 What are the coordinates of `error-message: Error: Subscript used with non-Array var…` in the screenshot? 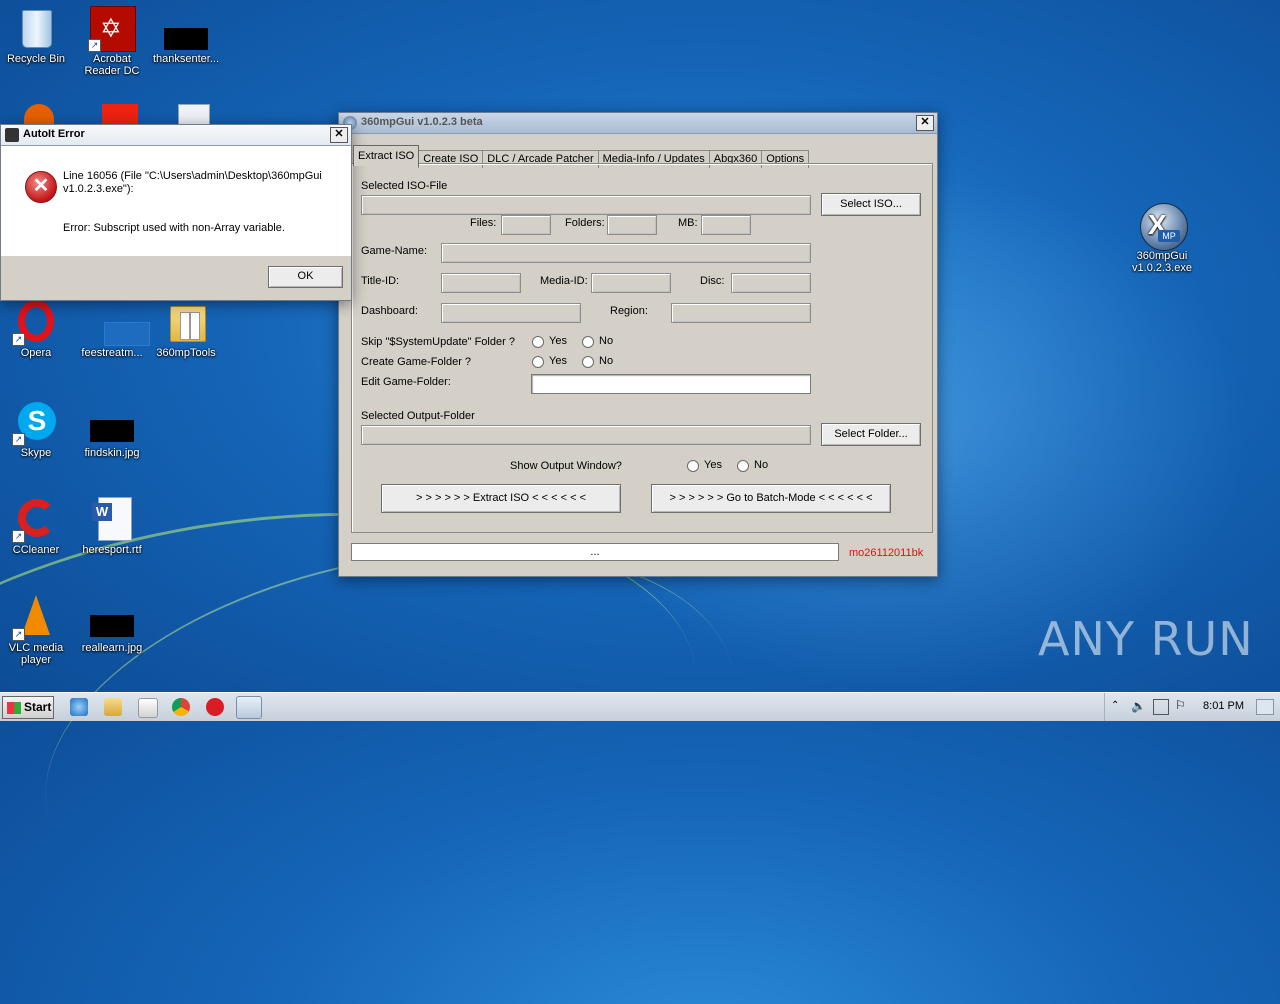 It's located at (174, 228).